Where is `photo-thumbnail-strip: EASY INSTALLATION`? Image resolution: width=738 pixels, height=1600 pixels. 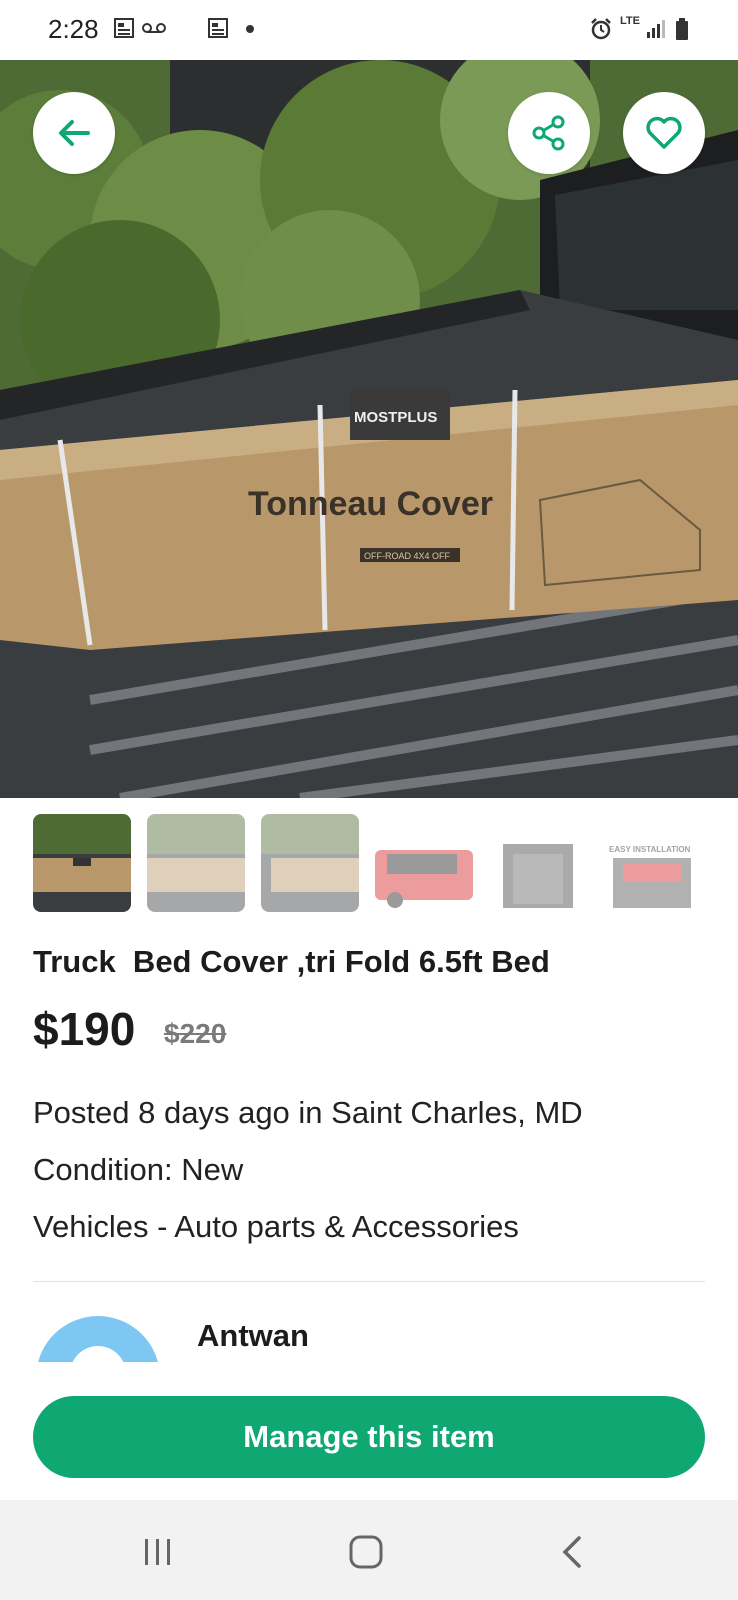
photo-thumbnail-strip: EASY INSTALLATION is located at coordinates (369, 863).